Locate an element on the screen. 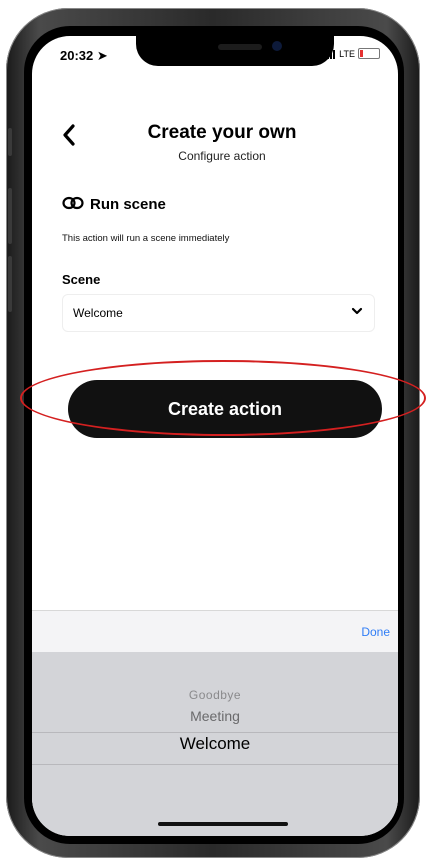 This screenshot has width=428, height=865. picker-option-selected: Welcome is located at coordinates (215, 744).